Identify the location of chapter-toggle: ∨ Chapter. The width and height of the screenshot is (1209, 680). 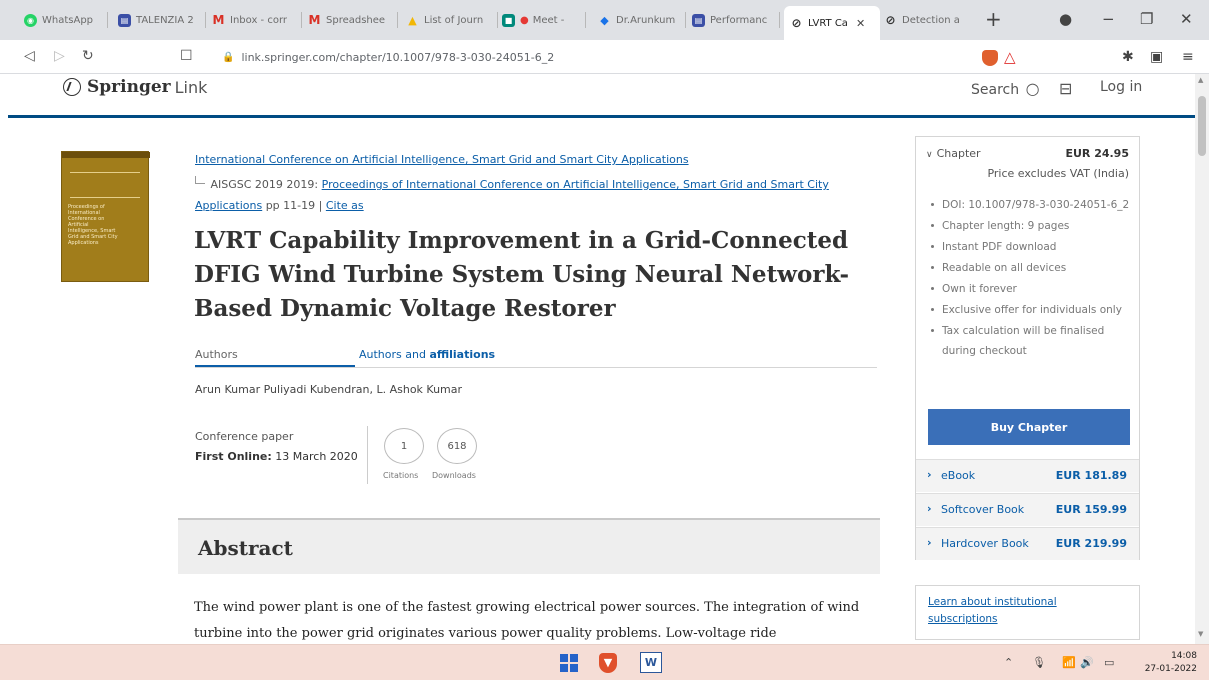
(953, 153).